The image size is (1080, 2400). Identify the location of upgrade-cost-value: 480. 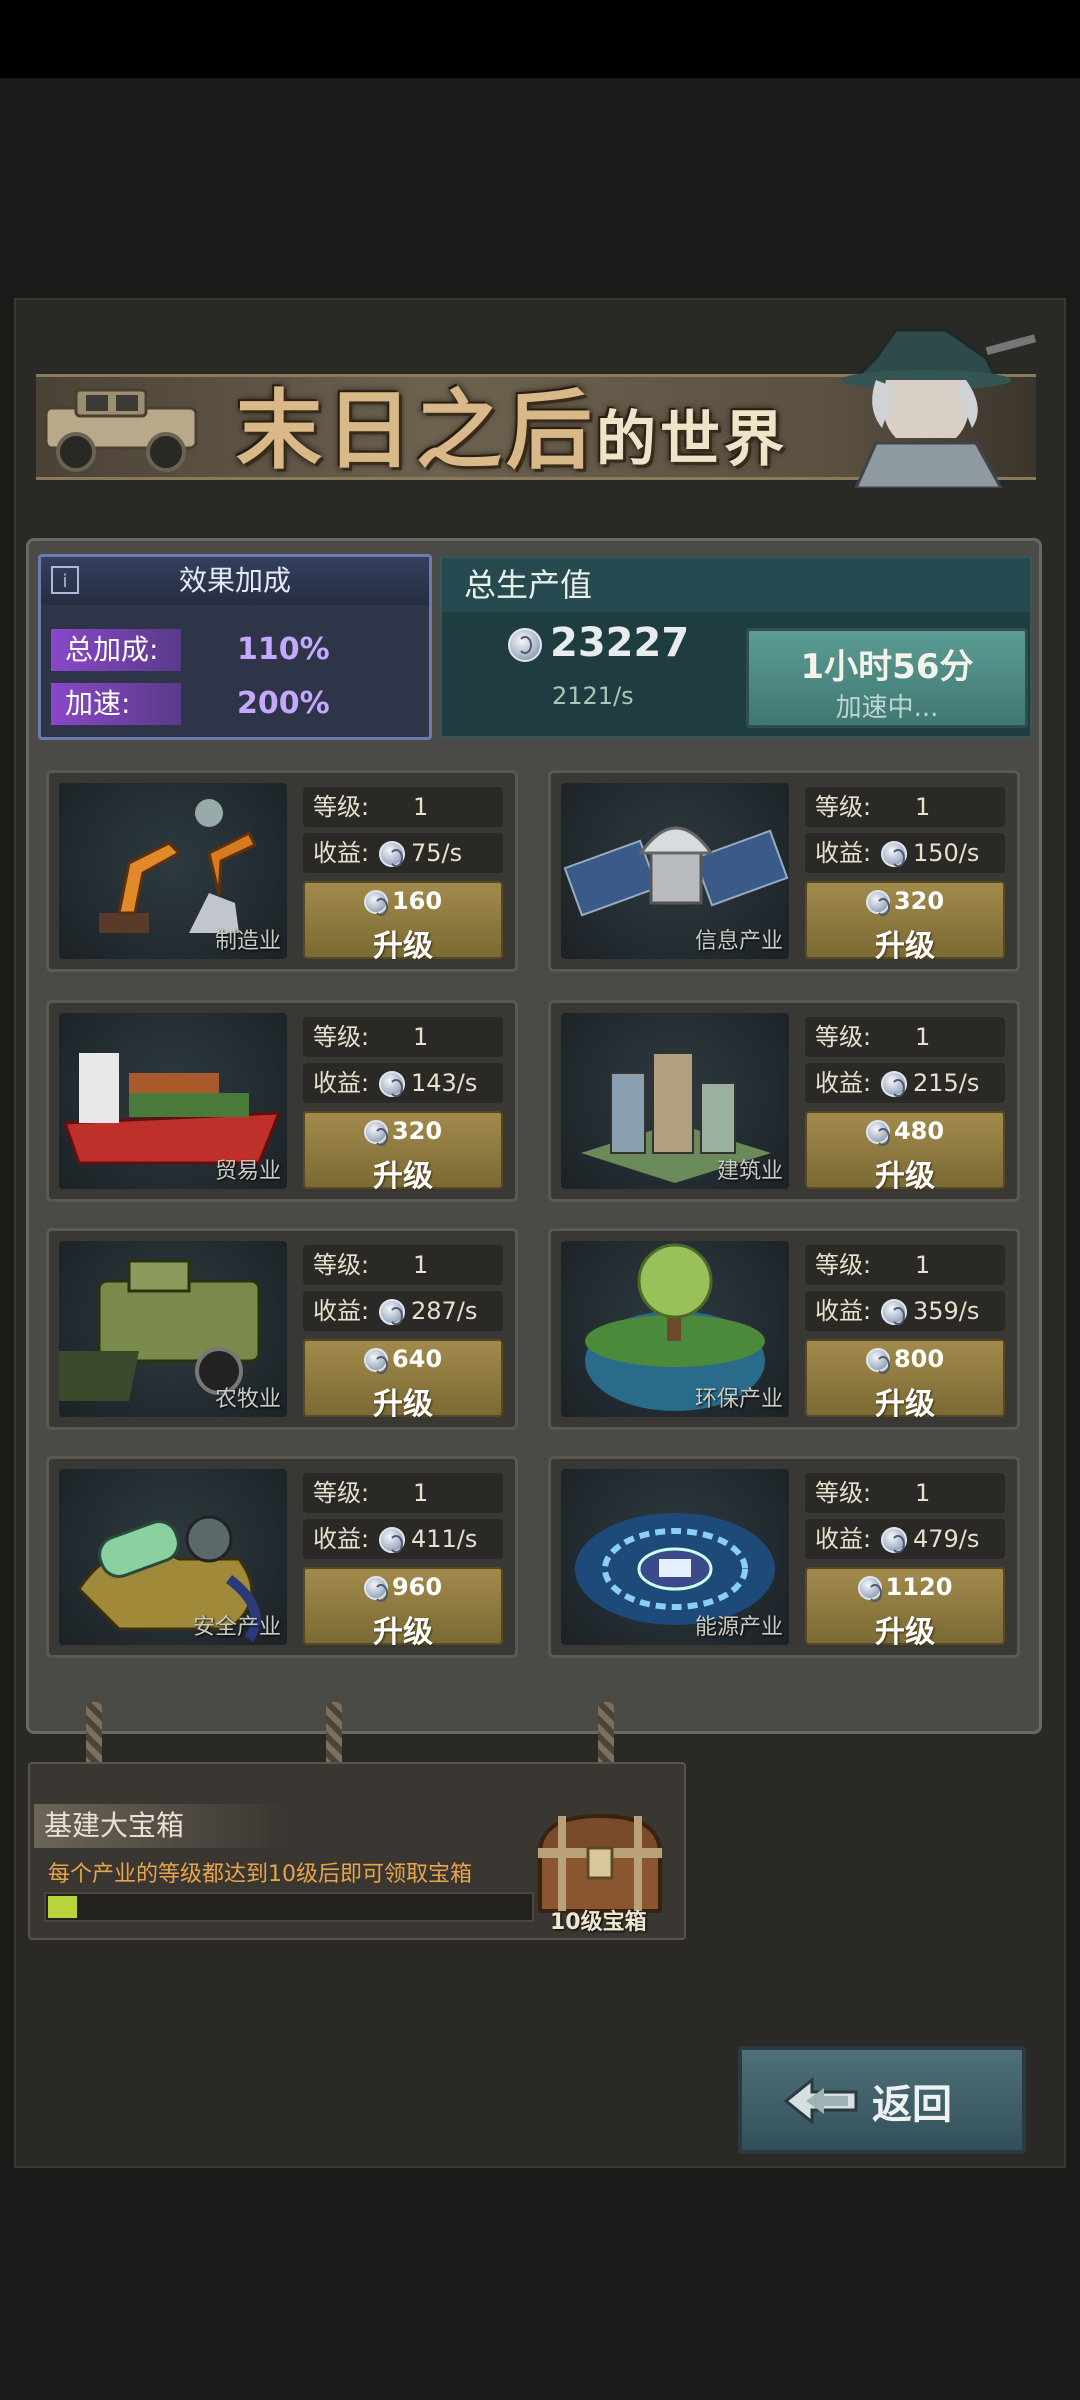
(919, 1131).